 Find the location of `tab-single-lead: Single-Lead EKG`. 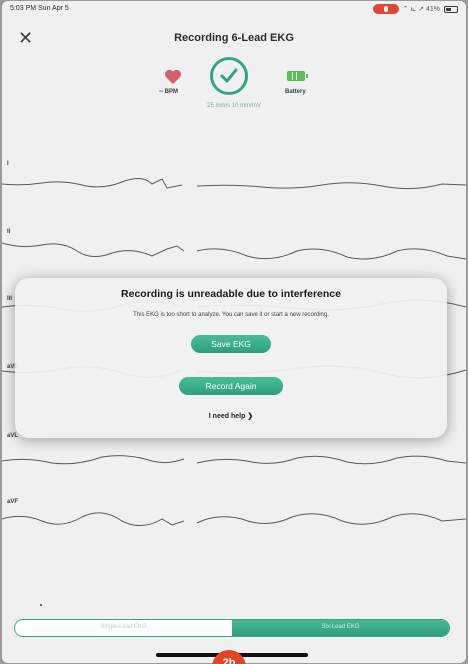

tab-single-lead: Single-Lead EKG is located at coordinates (123, 628).